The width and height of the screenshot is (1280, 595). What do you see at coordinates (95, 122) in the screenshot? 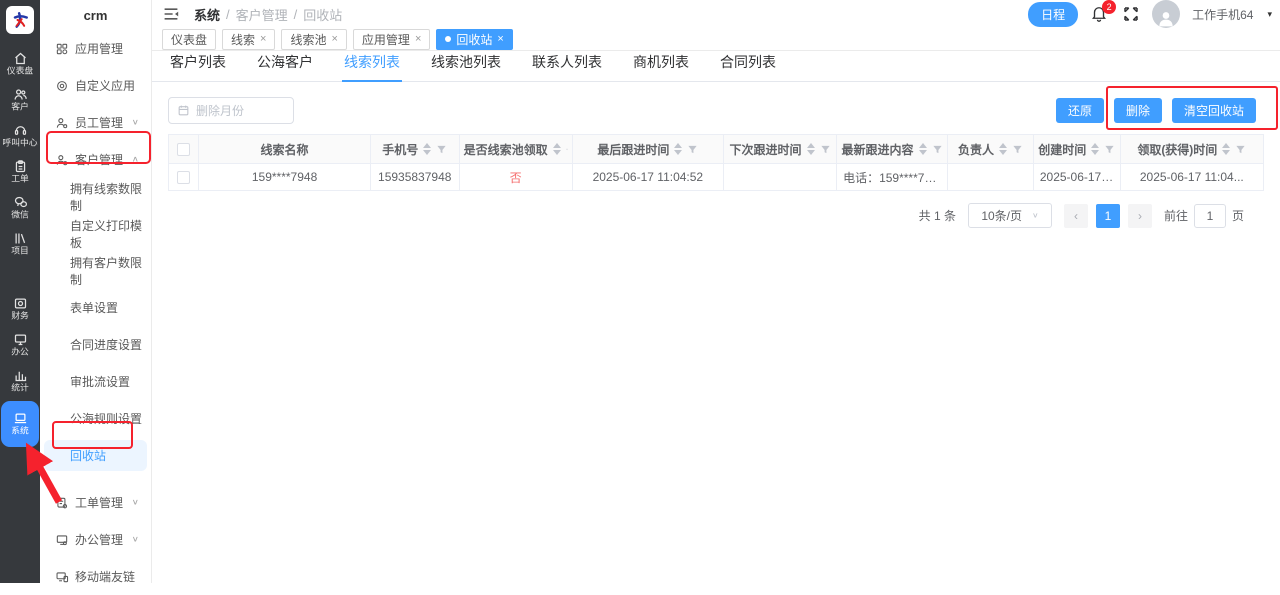
I see `sidebar-item-staff-management: 员工管理 ∨` at bounding box center [95, 122].